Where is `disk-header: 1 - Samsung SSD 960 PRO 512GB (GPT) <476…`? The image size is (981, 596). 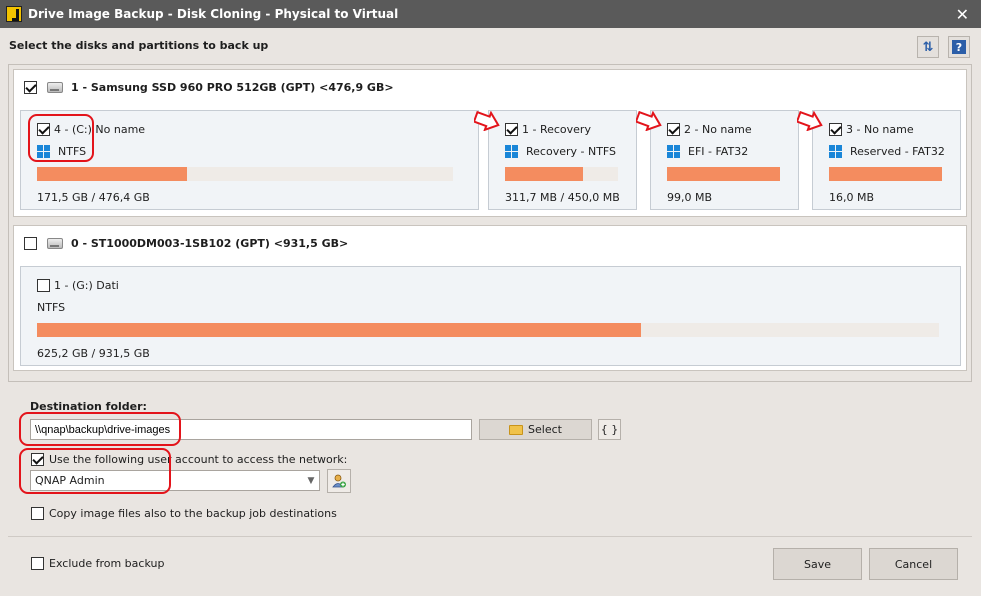 disk-header: 1 - Samsung SSD 960 PRO 512GB (GPT) <476… is located at coordinates (209, 87).